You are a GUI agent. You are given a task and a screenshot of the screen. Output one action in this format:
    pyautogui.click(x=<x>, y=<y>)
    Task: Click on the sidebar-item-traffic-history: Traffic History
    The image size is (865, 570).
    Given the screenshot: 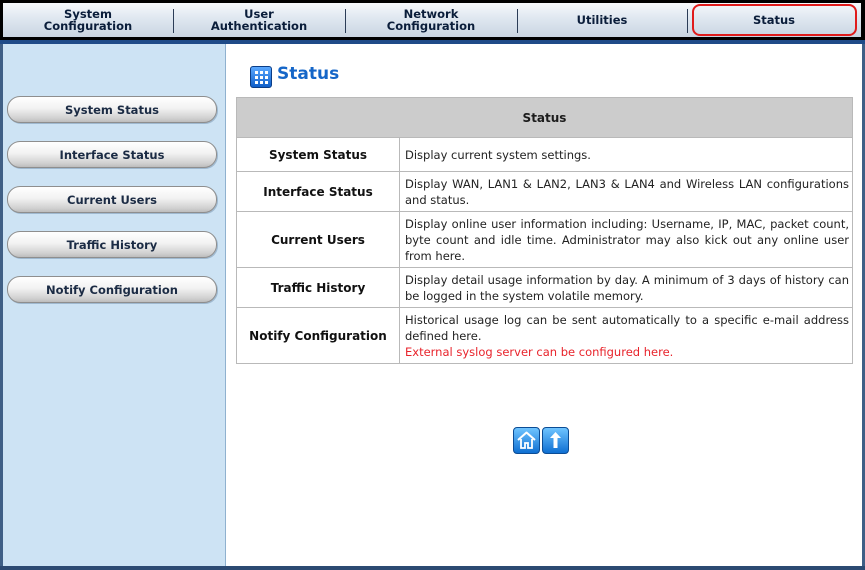 What is the action you would take?
    pyautogui.click(x=112, y=244)
    